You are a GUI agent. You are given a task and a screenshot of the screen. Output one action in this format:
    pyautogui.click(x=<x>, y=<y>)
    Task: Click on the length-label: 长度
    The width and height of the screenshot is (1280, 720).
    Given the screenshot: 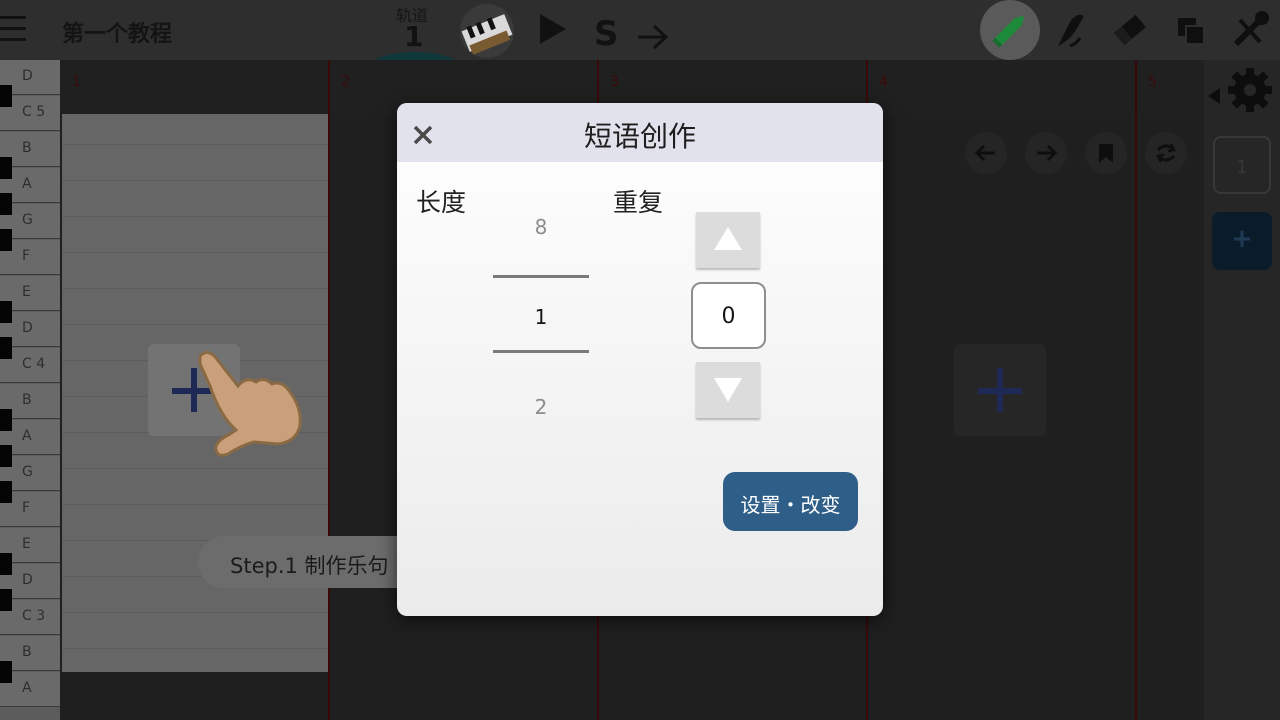 What is the action you would take?
    pyautogui.click(x=441, y=202)
    